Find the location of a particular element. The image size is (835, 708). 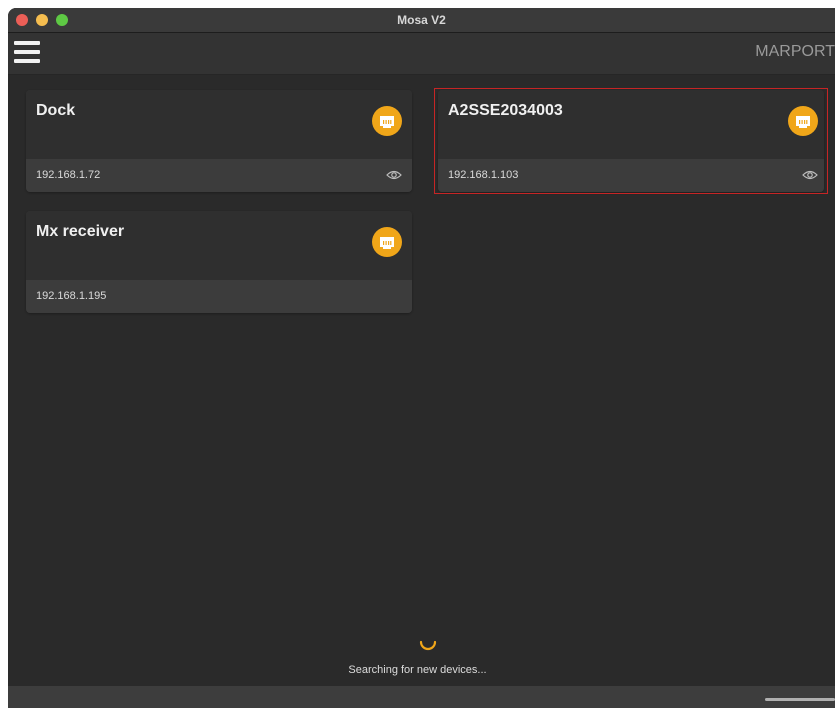

window-title: Mosa V2 is located at coordinates (421, 20).